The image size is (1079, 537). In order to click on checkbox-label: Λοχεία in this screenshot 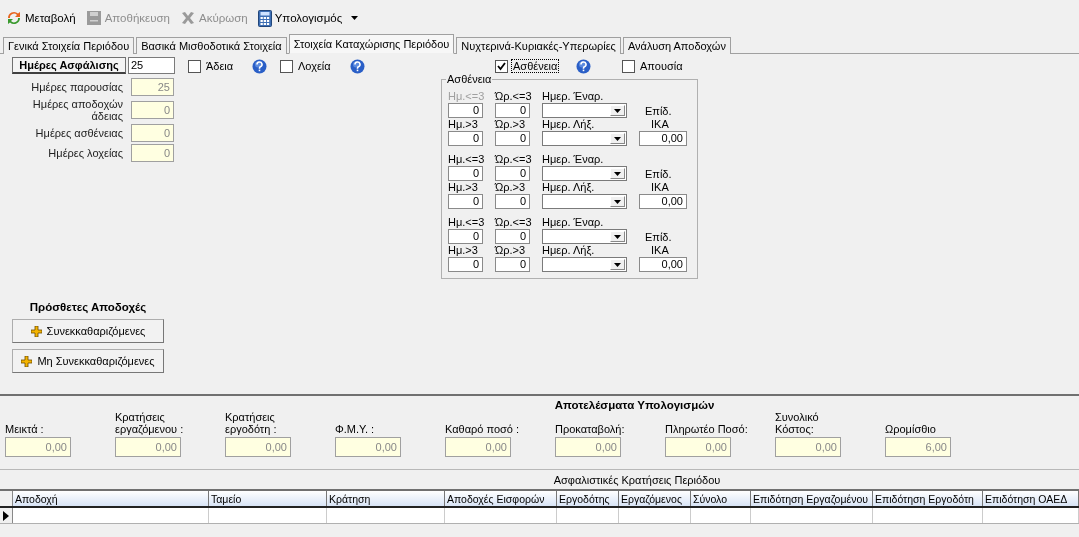, I will do `click(314, 66)`.